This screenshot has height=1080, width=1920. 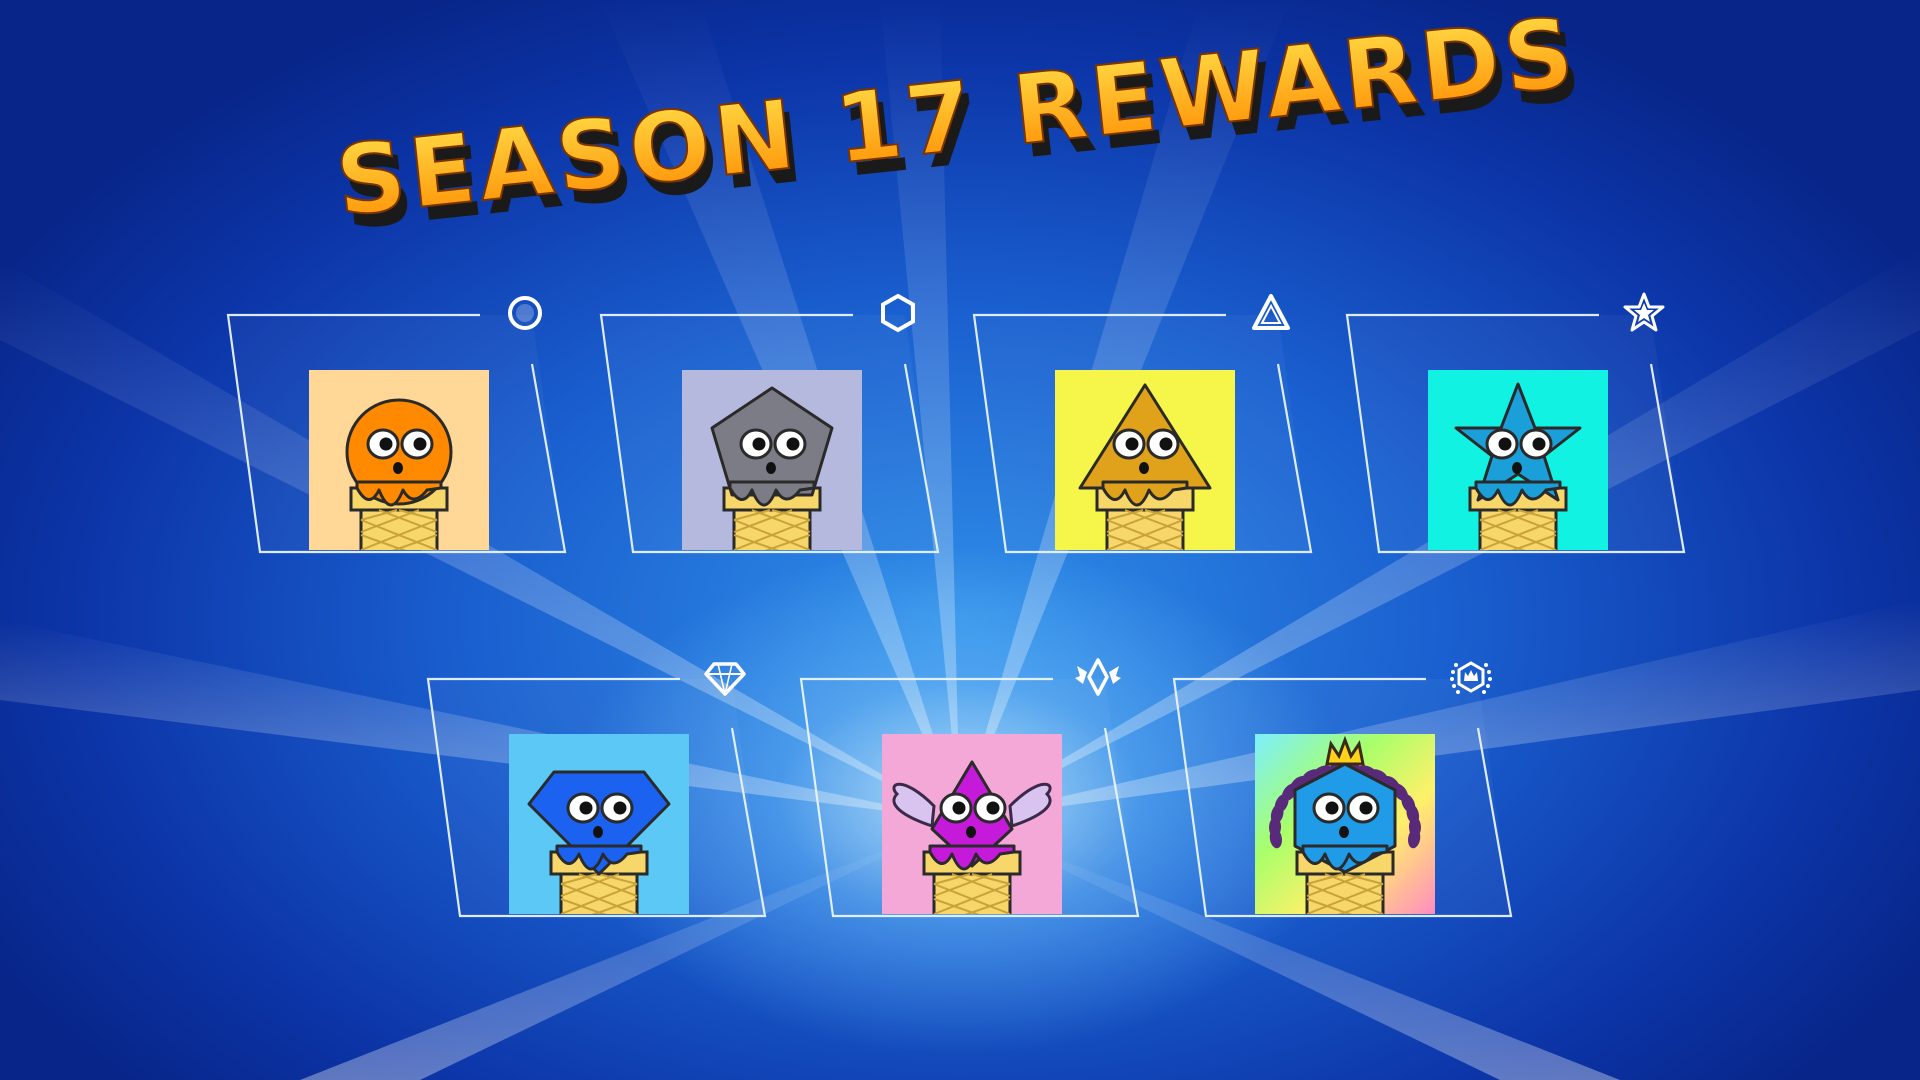 What do you see at coordinates (898, 313) in the screenshot?
I see `hexagon-tier-icon` at bounding box center [898, 313].